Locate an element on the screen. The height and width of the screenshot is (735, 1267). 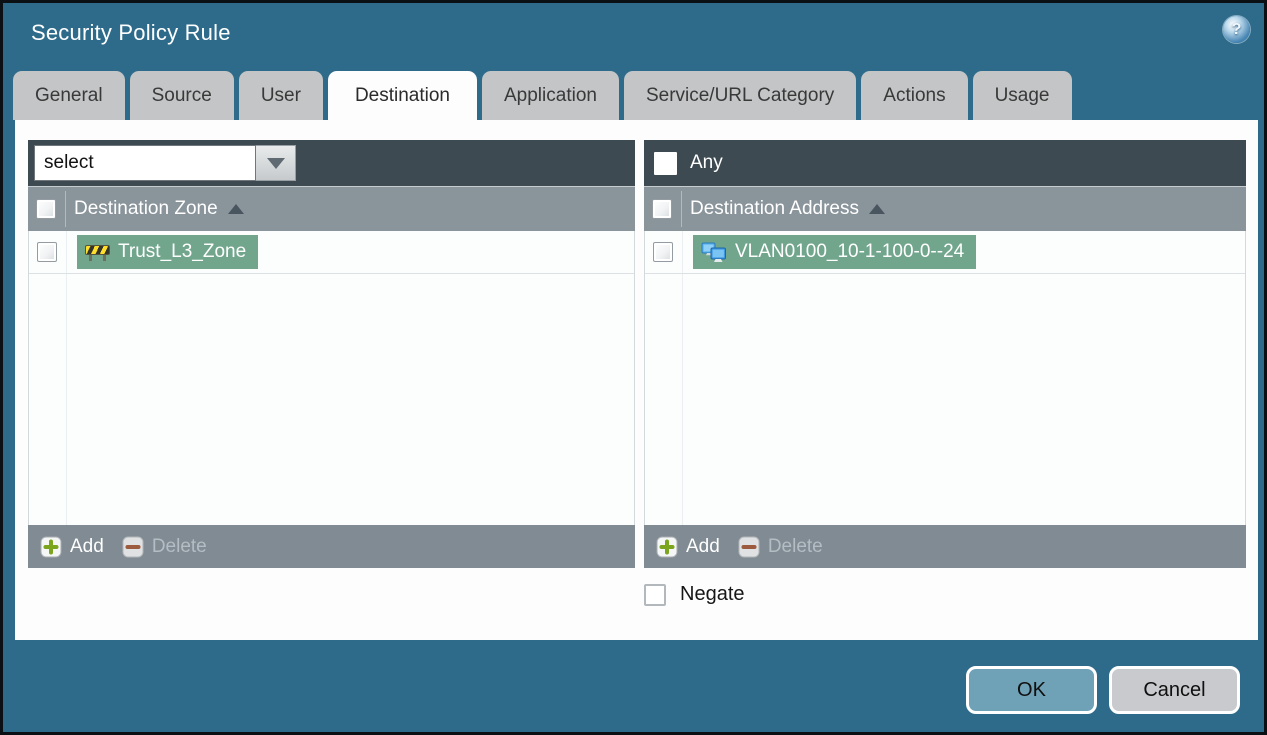
table-row: Trust_L3_Zone is located at coordinates (331, 252).